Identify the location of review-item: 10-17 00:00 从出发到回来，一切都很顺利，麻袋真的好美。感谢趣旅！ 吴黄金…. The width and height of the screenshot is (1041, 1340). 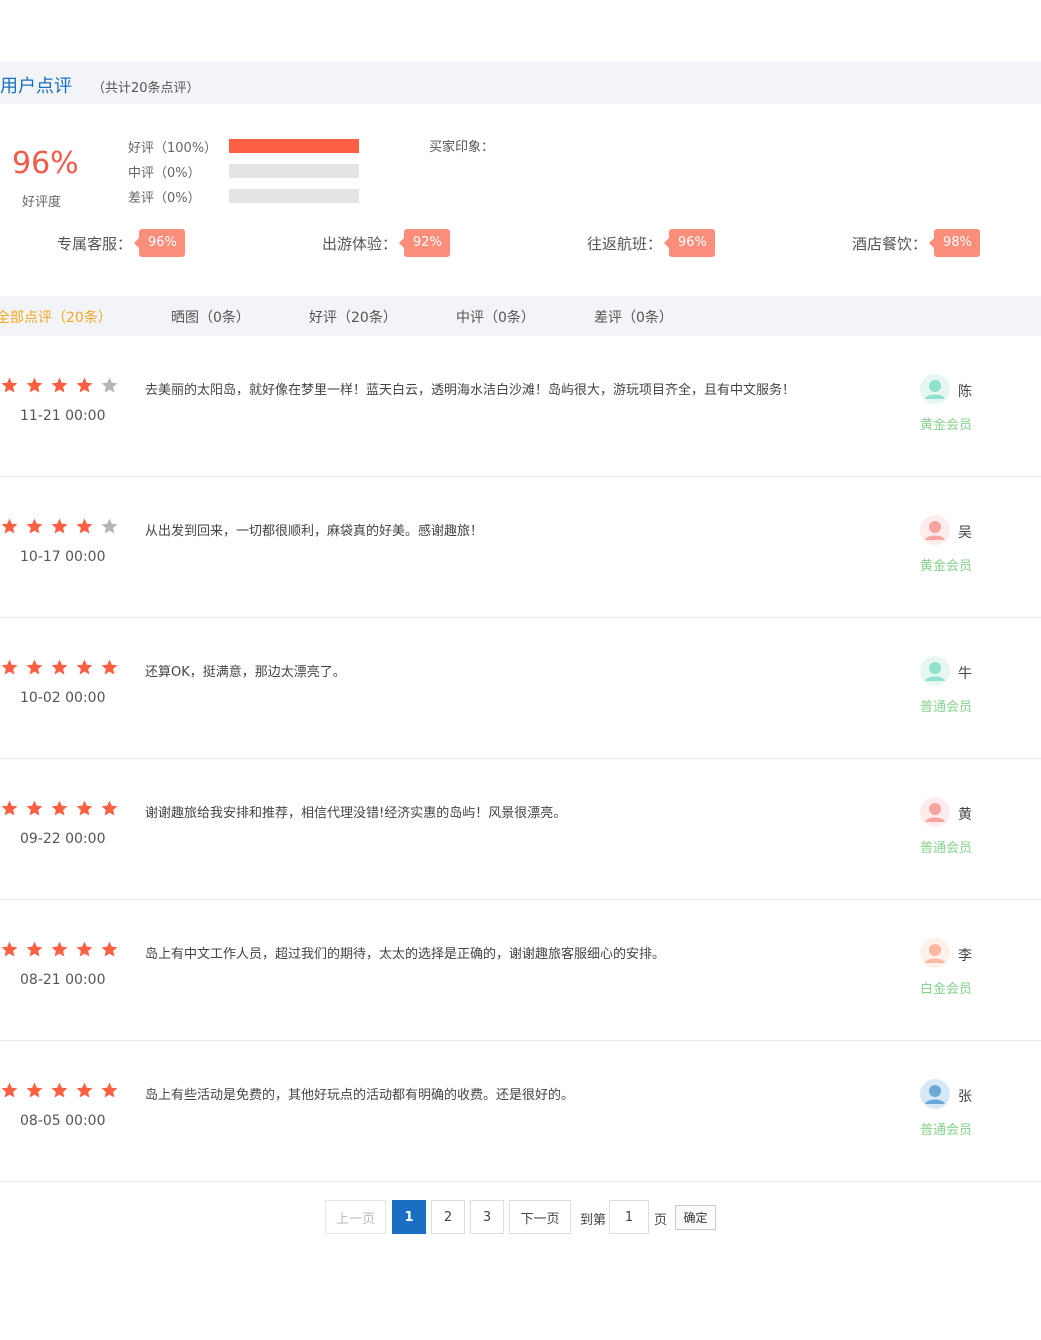
(520, 547).